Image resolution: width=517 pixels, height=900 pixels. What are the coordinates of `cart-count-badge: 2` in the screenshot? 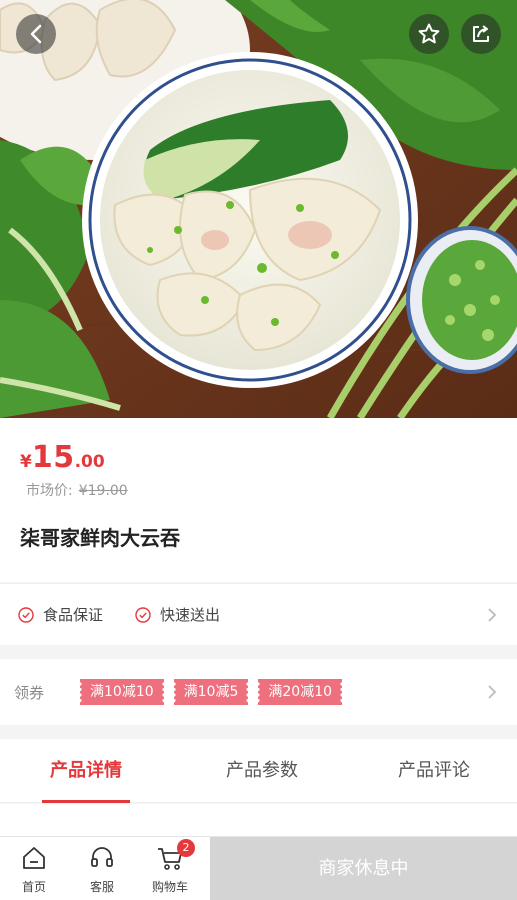 It's located at (186, 848).